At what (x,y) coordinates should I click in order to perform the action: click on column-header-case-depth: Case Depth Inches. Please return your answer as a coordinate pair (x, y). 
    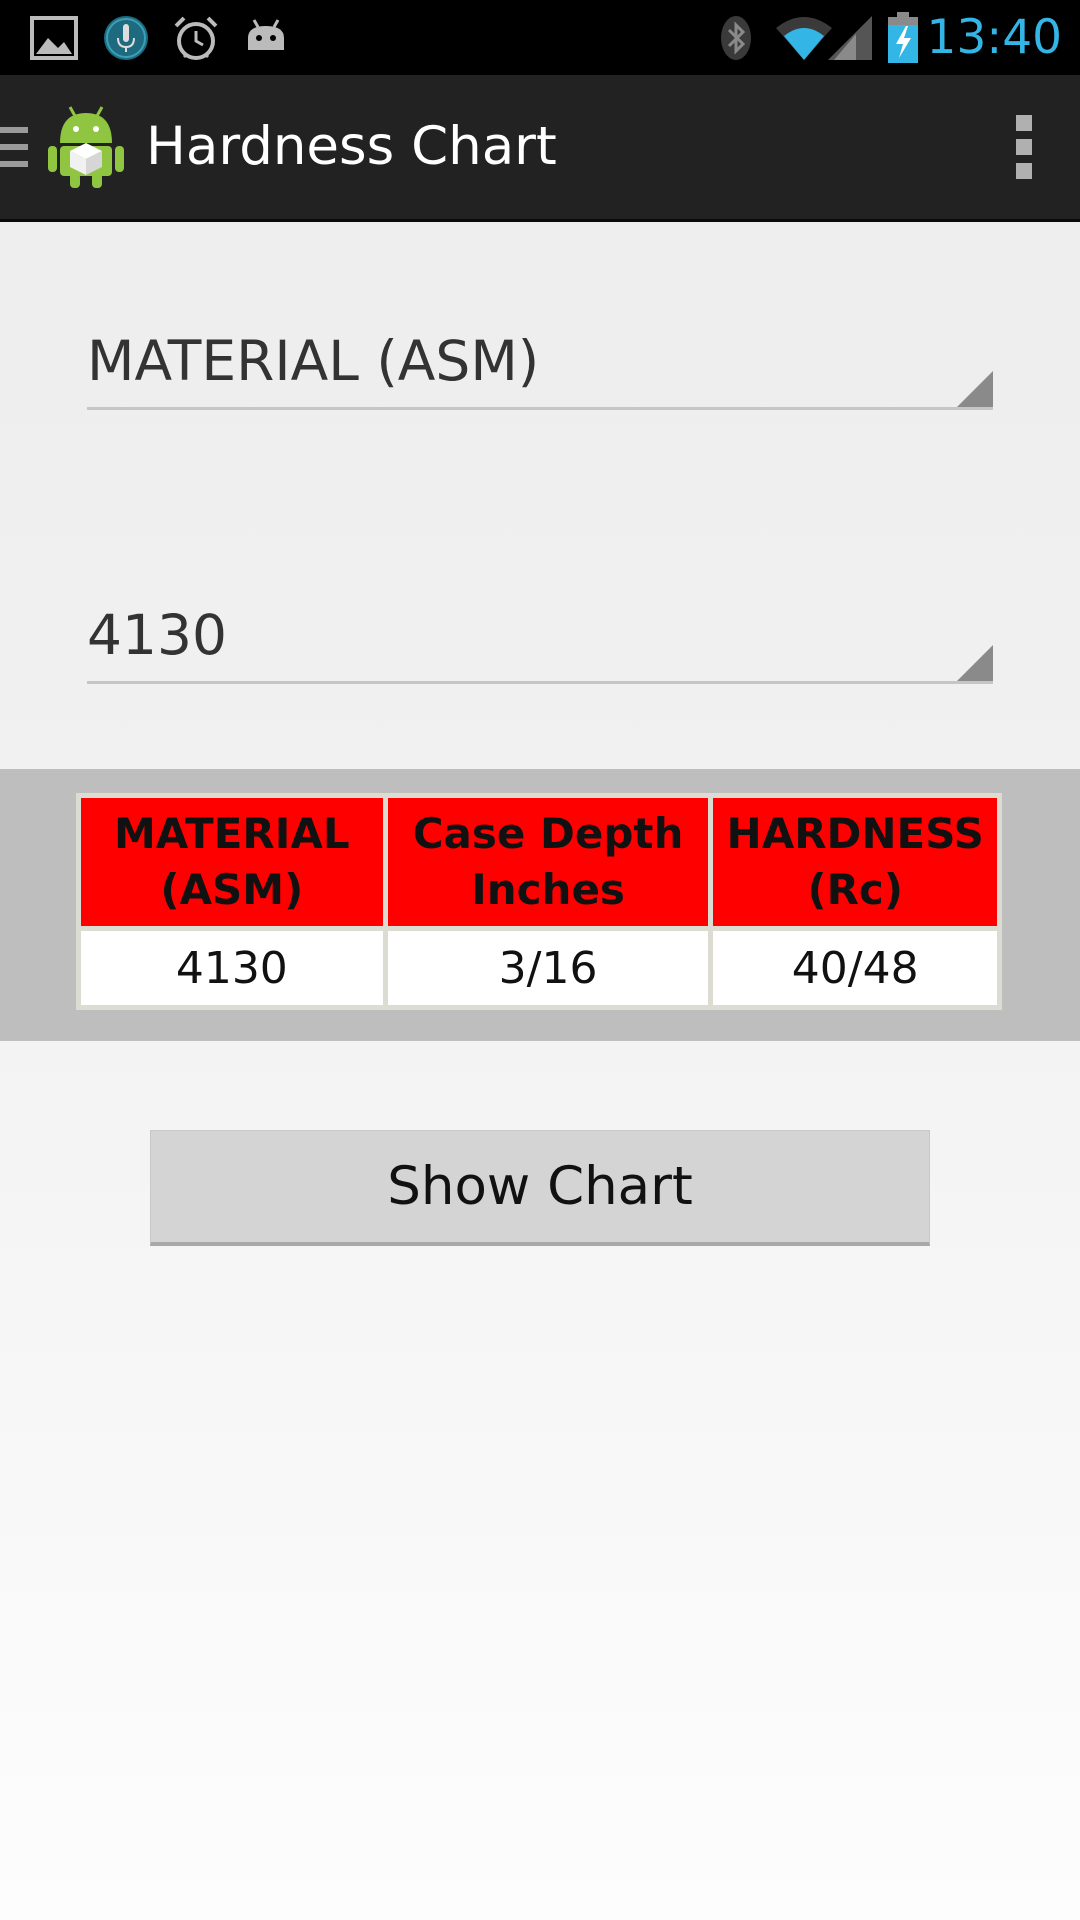
    Looking at the image, I should click on (548, 862).